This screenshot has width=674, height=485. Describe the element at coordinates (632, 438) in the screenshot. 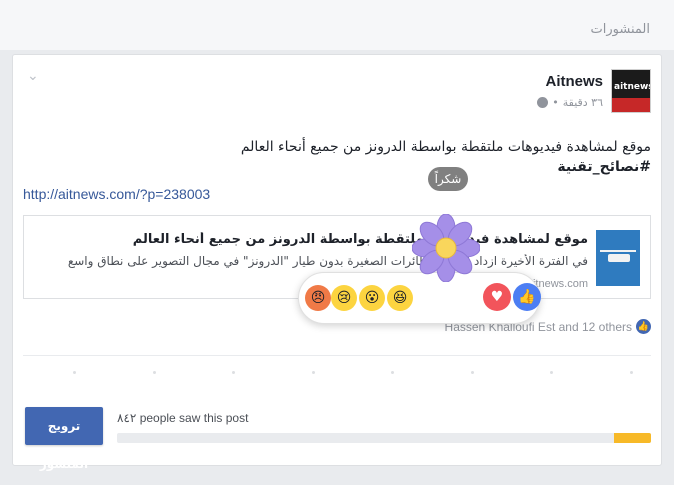

I see `reach-bar-fill` at that location.